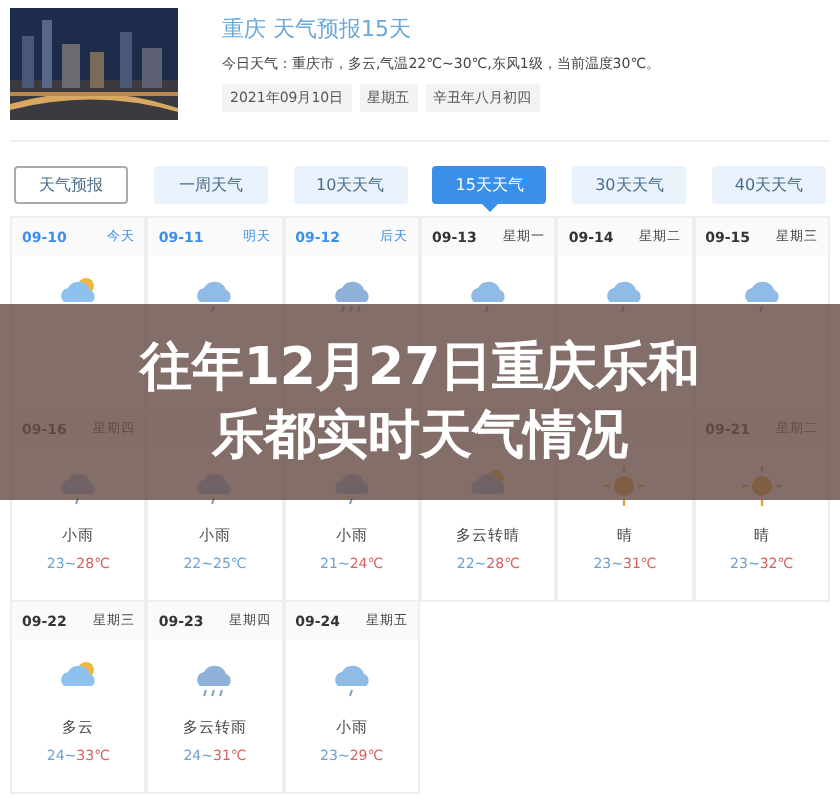 The width and height of the screenshot is (840, 800). I want to click on headline-text: 乐都实时天气情况, so click(420, 437).